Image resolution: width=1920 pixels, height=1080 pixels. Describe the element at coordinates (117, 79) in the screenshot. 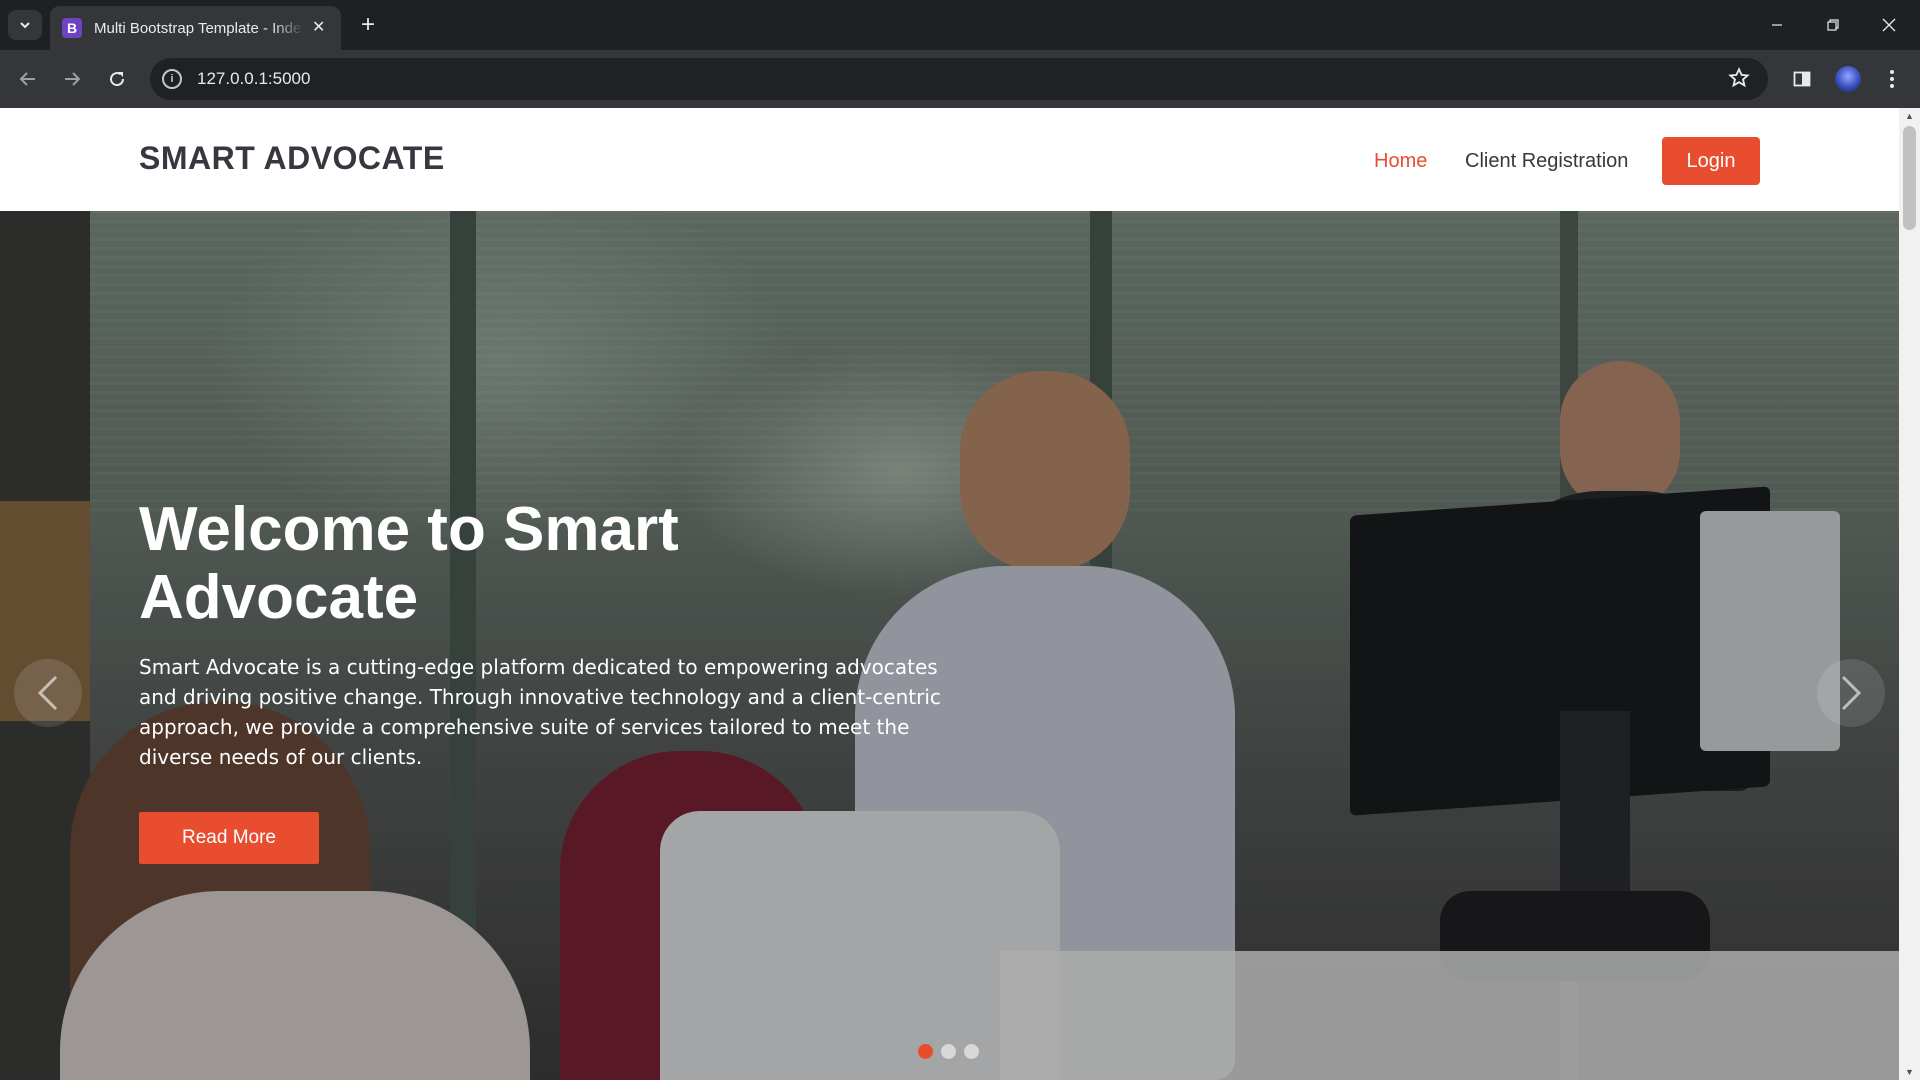

I see `reload-icon` at that location.